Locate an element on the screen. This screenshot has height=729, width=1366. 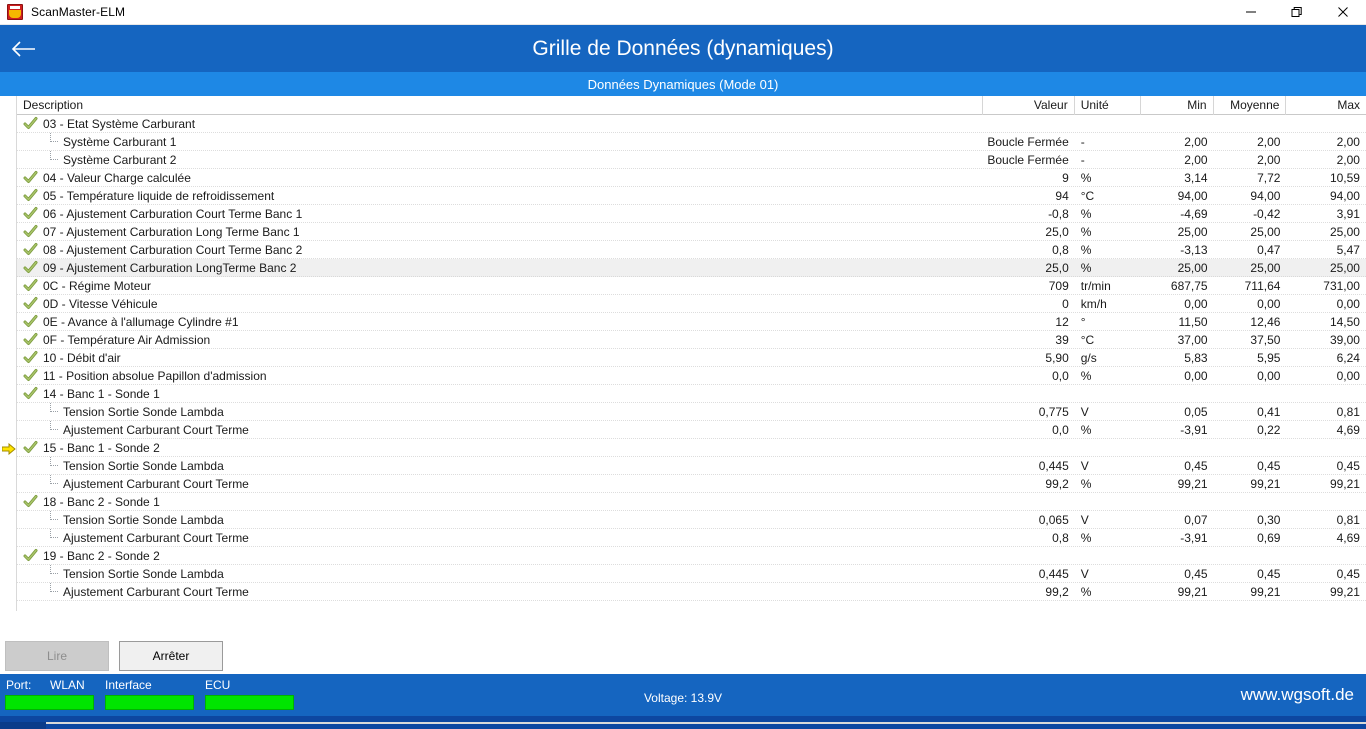
cell-max: 99,21 is located at coordinates (1344, 483).